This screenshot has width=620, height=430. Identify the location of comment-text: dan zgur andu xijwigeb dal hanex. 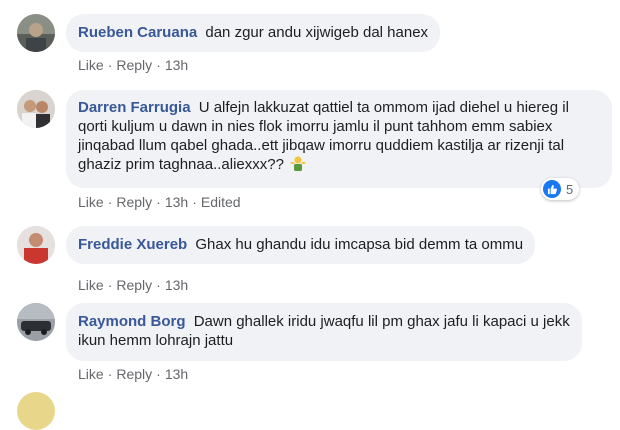
(317, 32).